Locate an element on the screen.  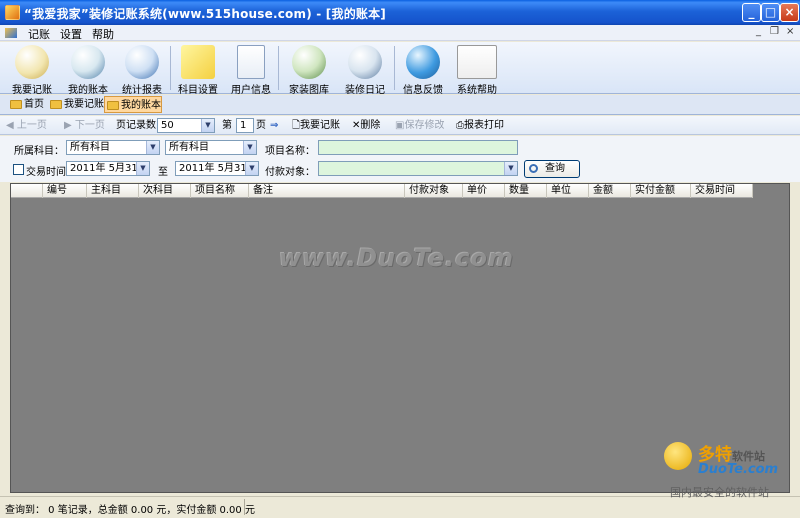
next-page-button: ▶ 下一页 is located at coordinates (84, 125).